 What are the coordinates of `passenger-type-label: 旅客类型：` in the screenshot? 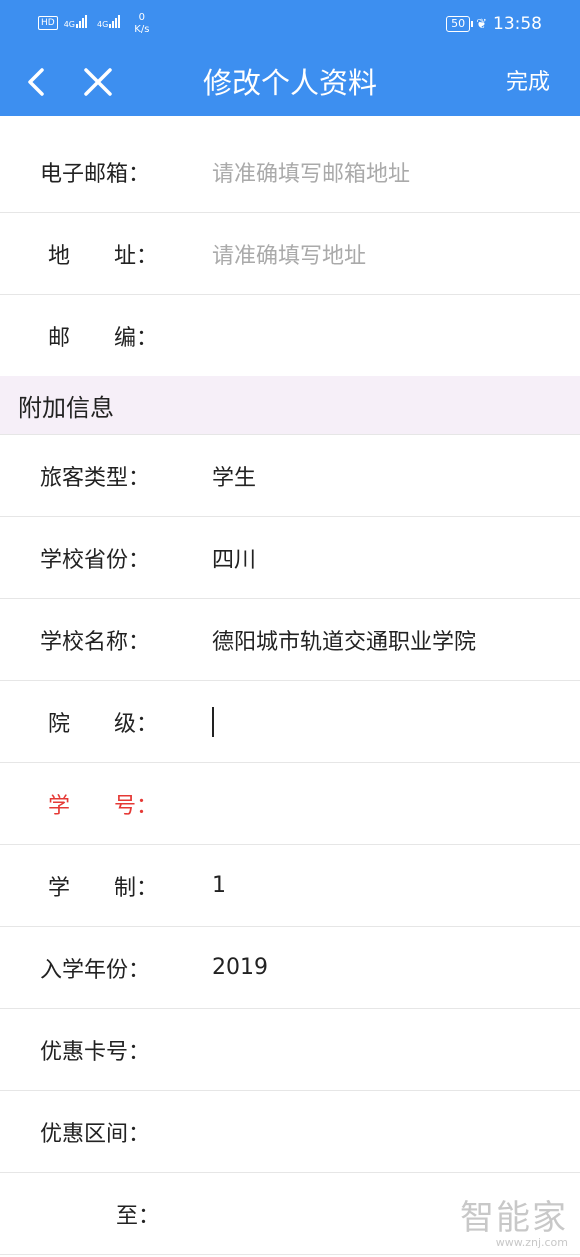 It's located at (95, 478).